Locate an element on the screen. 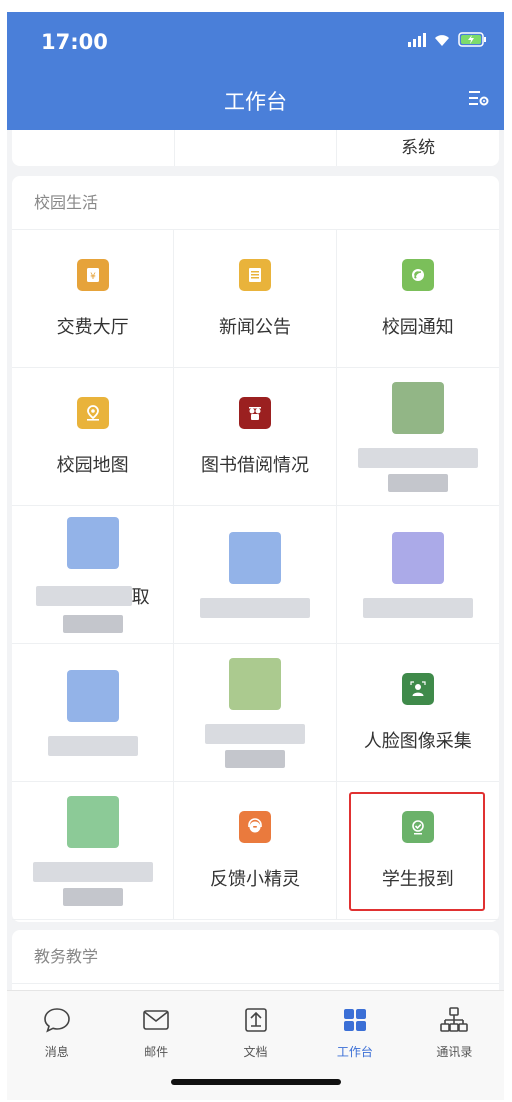 This screenshot has height=1102, width=512. signal-icon is located at coordinates (417, 39).